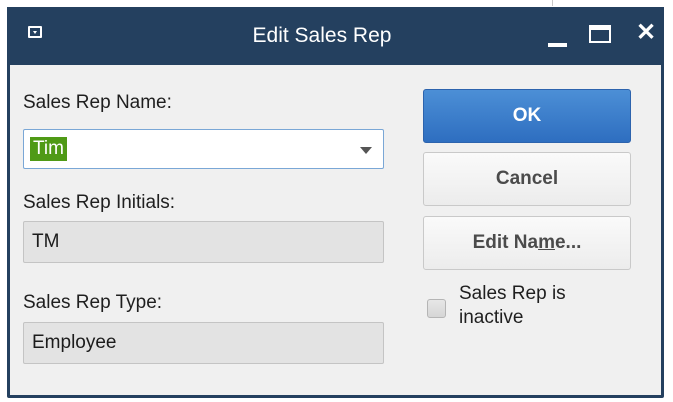 This screenshot has width=673, height=402. I want to click on chevron-down-icon, so click(366, 150).